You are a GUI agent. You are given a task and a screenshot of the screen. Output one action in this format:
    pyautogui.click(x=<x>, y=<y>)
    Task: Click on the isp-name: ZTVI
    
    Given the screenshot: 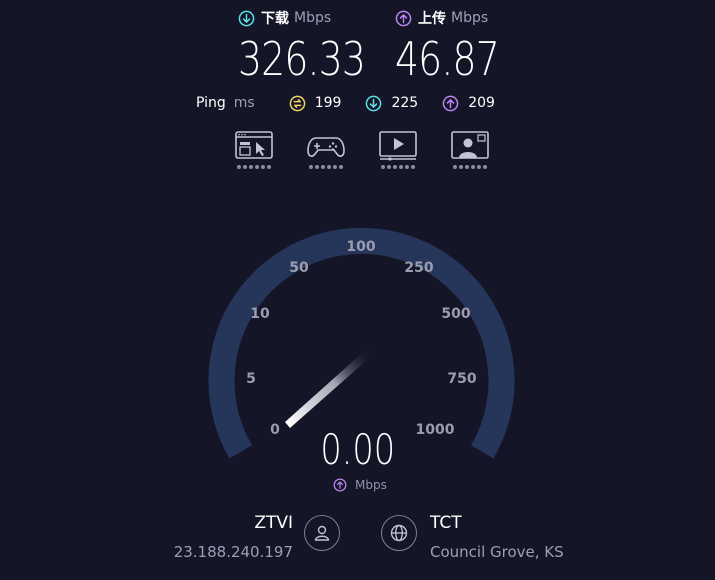 What is the action you would take?
    pyautogui.click(x=273, y=523)
    